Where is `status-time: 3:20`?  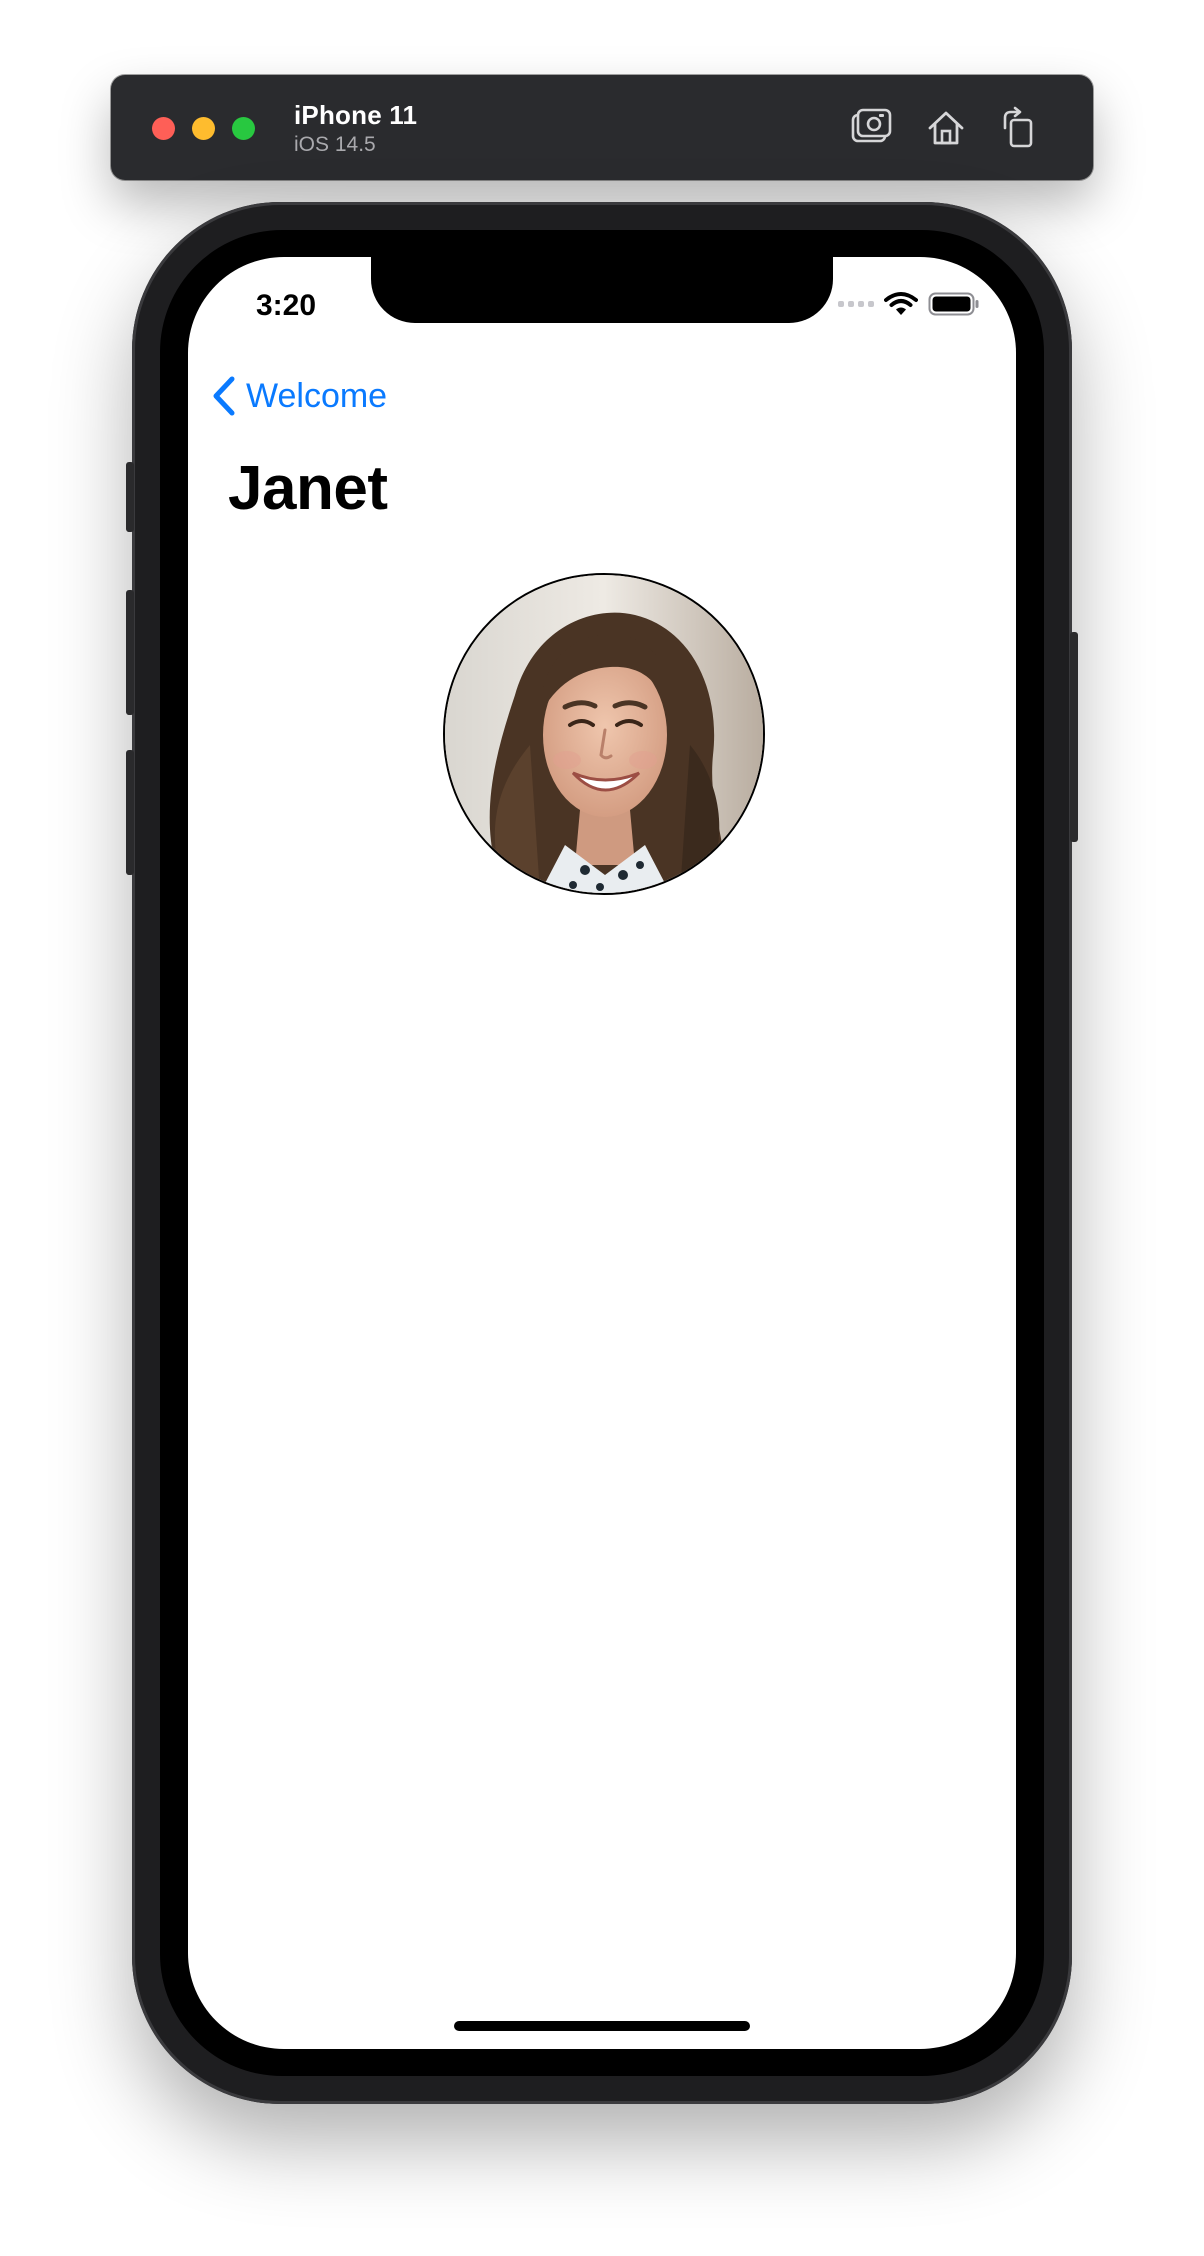
status-time: 3:20 is located at coordinates (286, 305).